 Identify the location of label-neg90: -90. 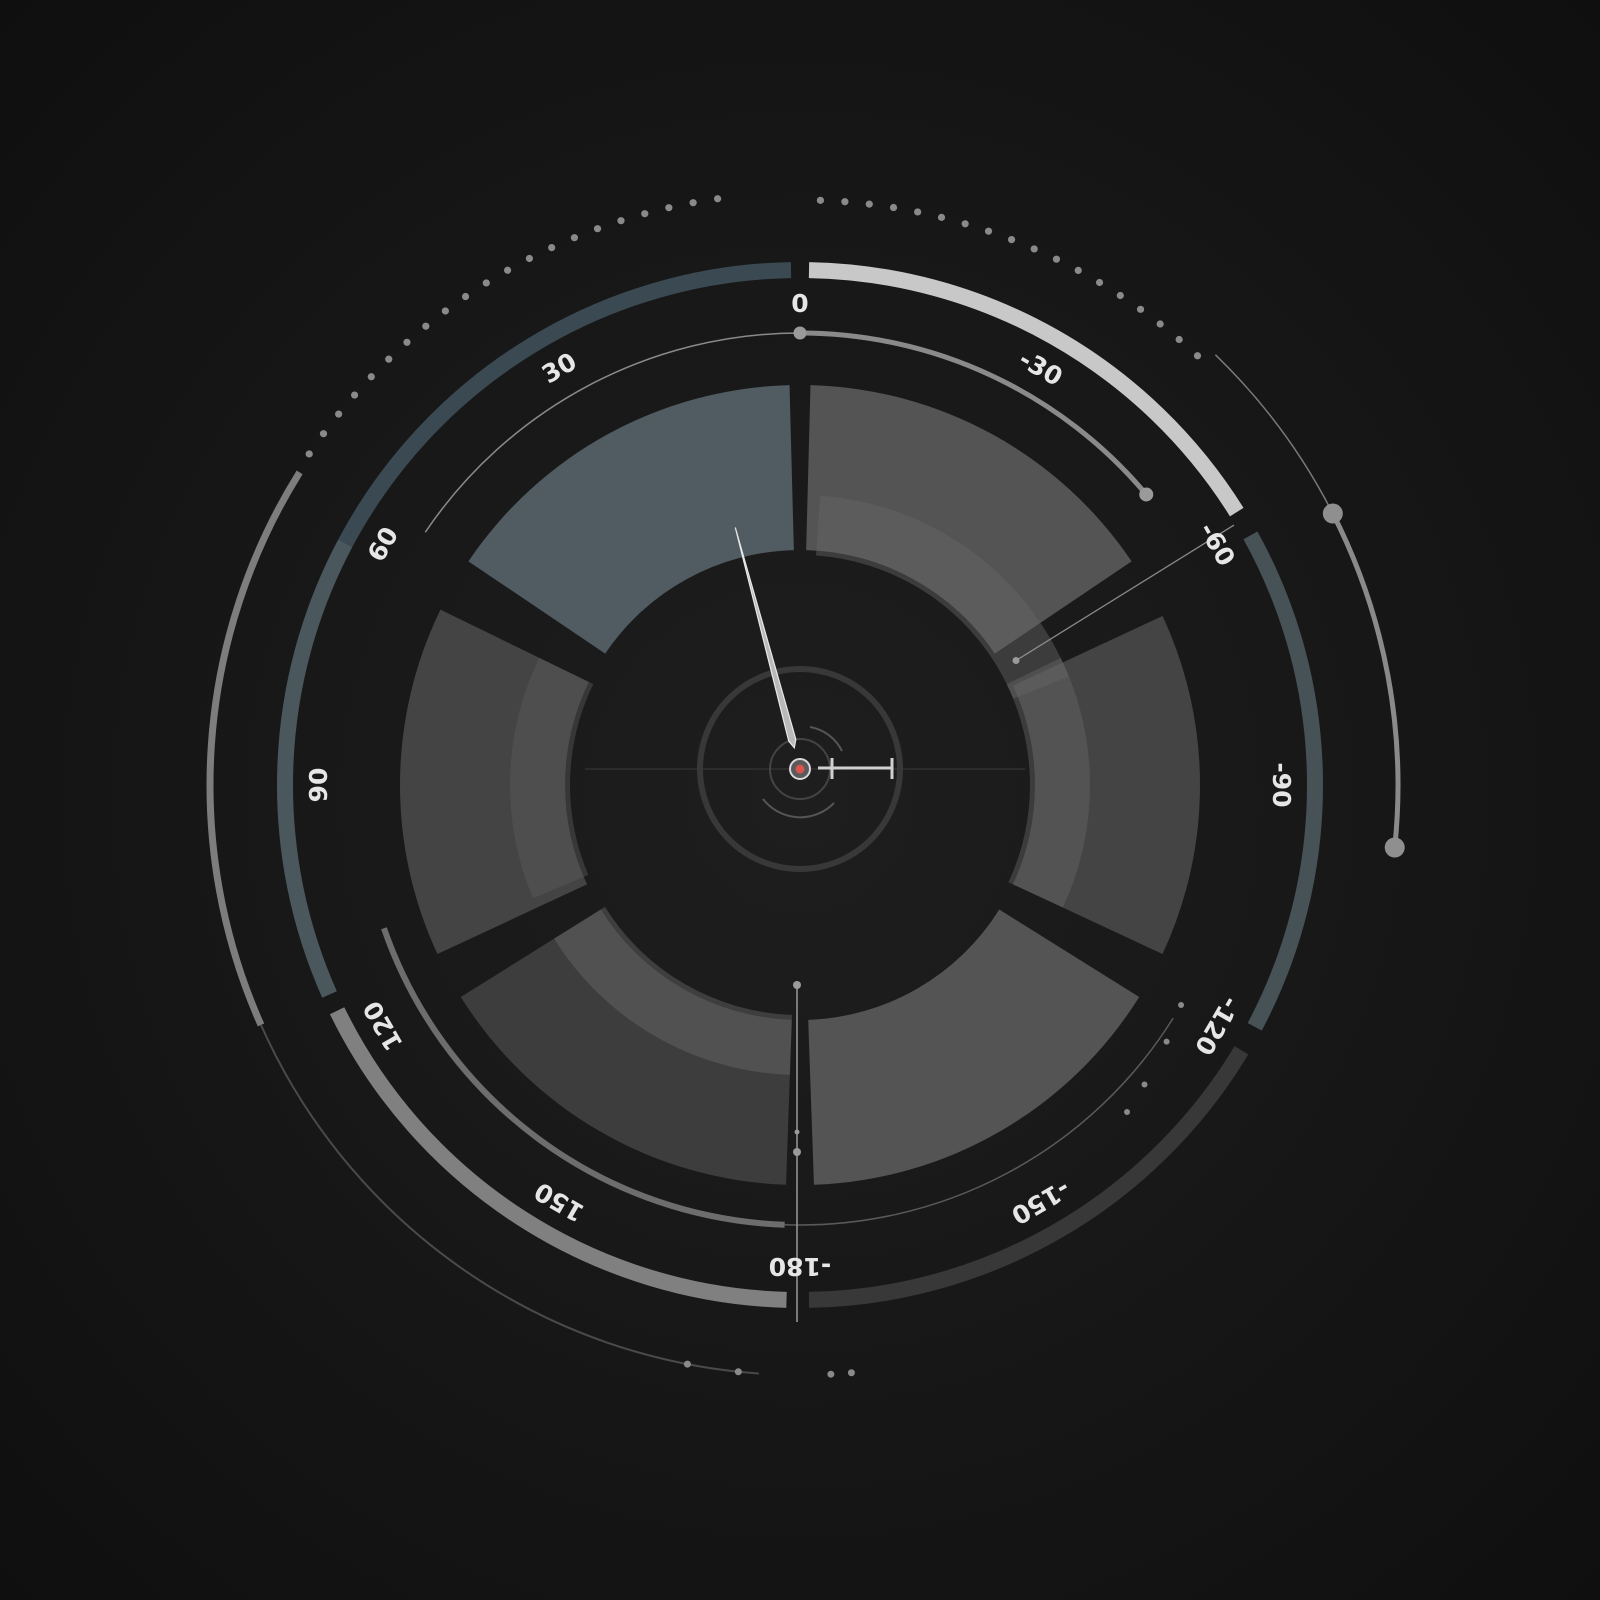
(1281, 784).